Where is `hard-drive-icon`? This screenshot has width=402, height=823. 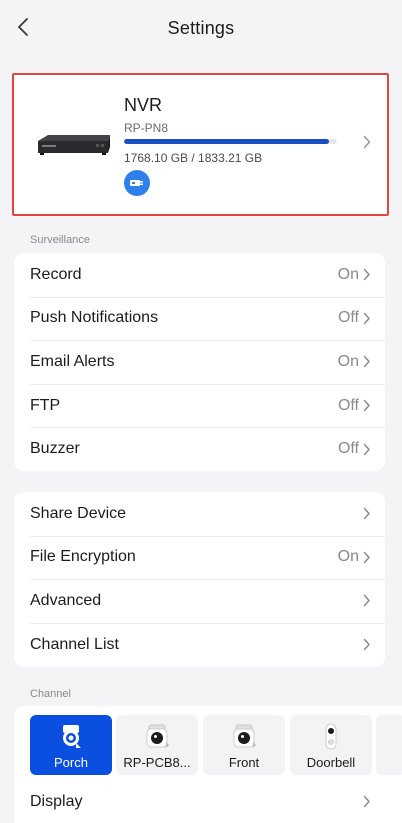
hard-drive-icon is located at coordinates (136, 183).